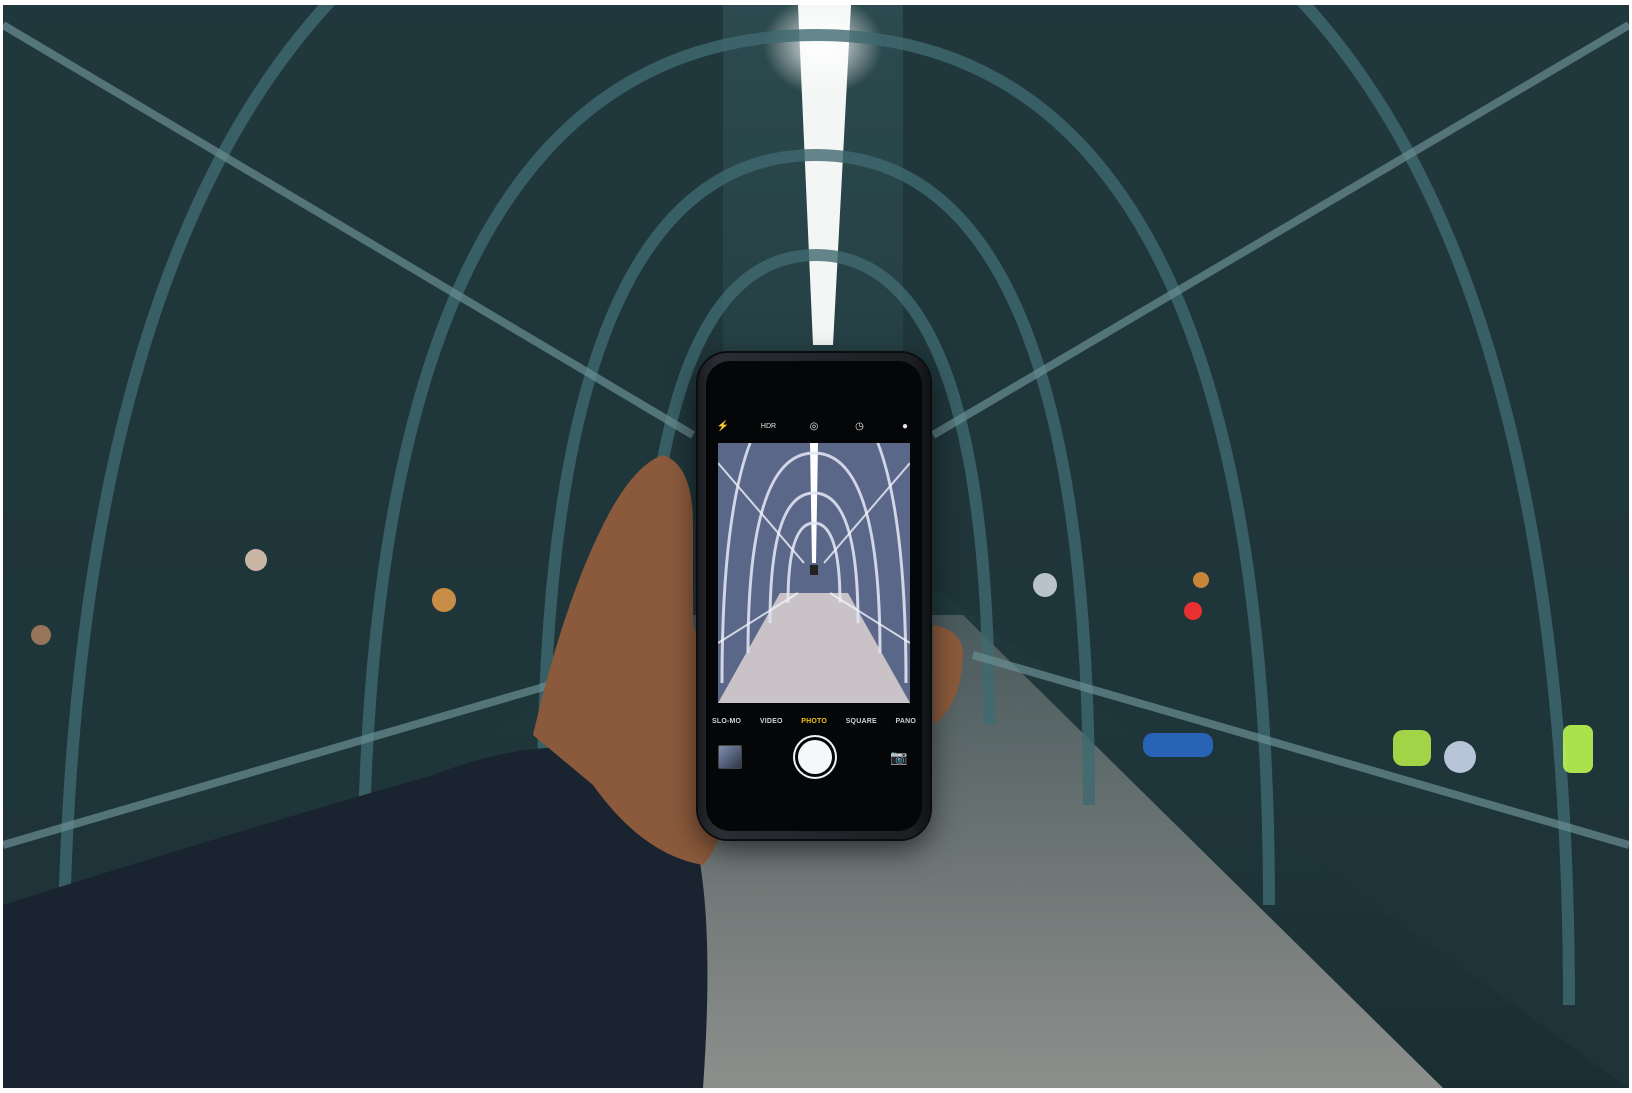 The width and height of the screenshot is (1632, 1093). I want to click on camera-mode-selector: SLO-MO VIDEO PHOTO SQUARE PANO, so click(814, 721).